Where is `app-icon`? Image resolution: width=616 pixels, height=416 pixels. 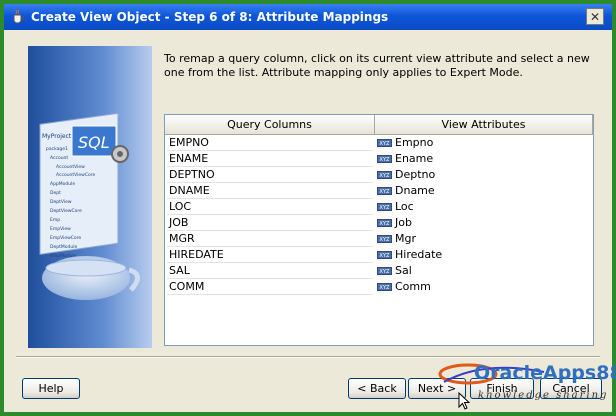
app-icon is located at coordinates (19, 16).